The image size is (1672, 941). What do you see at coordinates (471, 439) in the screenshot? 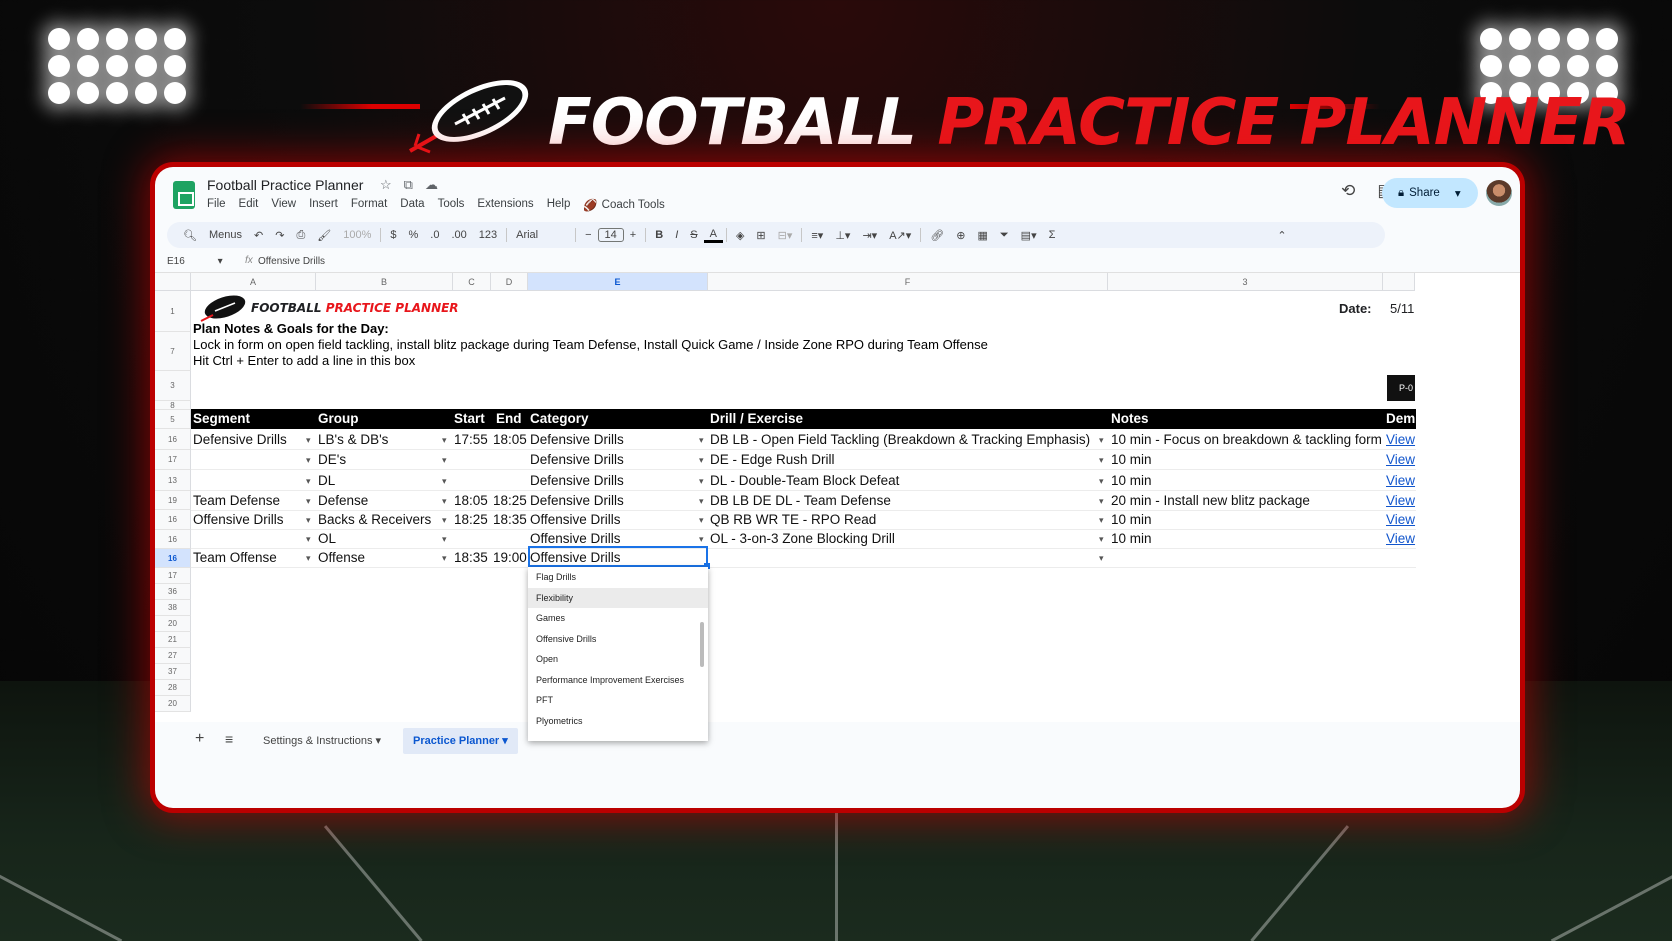
I see `cell-start: 17:55` at bounding box center [471, 439].